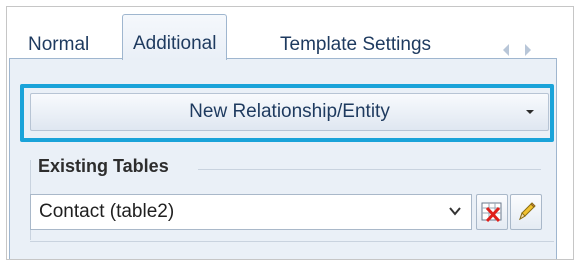 The image size is (582, 266). Describe the element at coordinates (292, 241) in the screenshot. I see `panel-divider` at that location.